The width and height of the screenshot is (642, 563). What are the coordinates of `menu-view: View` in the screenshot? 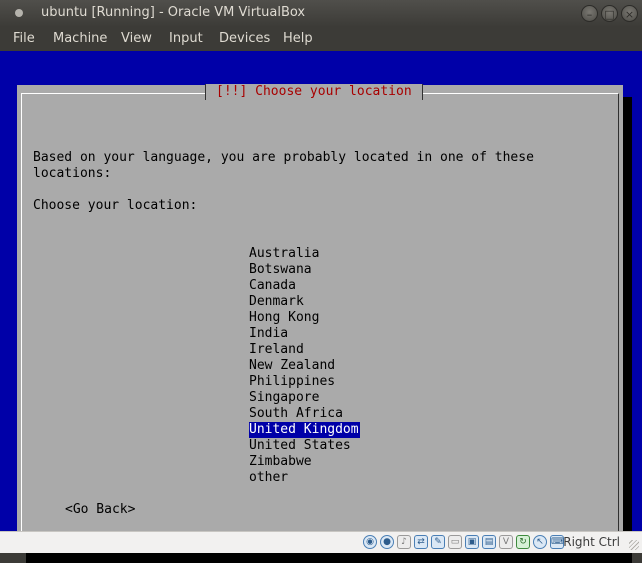 It's located at (136, 38).